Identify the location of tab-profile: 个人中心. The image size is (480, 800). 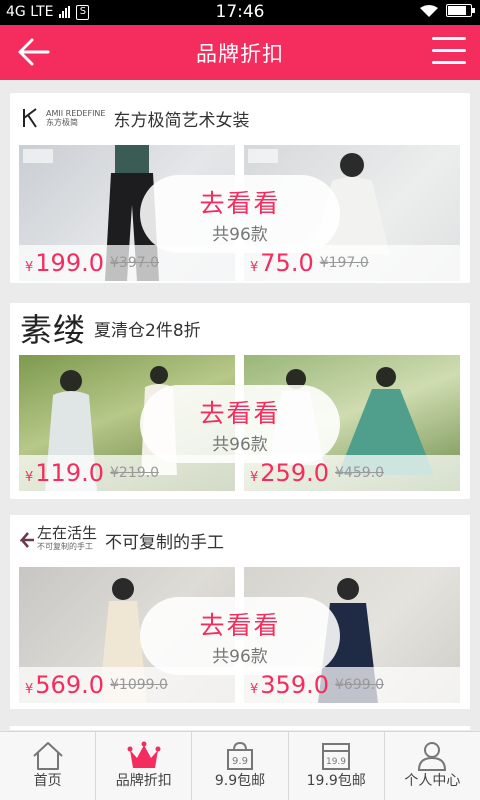
(432, 766).